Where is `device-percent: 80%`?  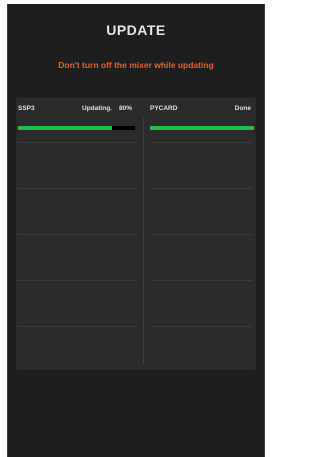 device-percent: 80% is located at coordinates (126, 108).